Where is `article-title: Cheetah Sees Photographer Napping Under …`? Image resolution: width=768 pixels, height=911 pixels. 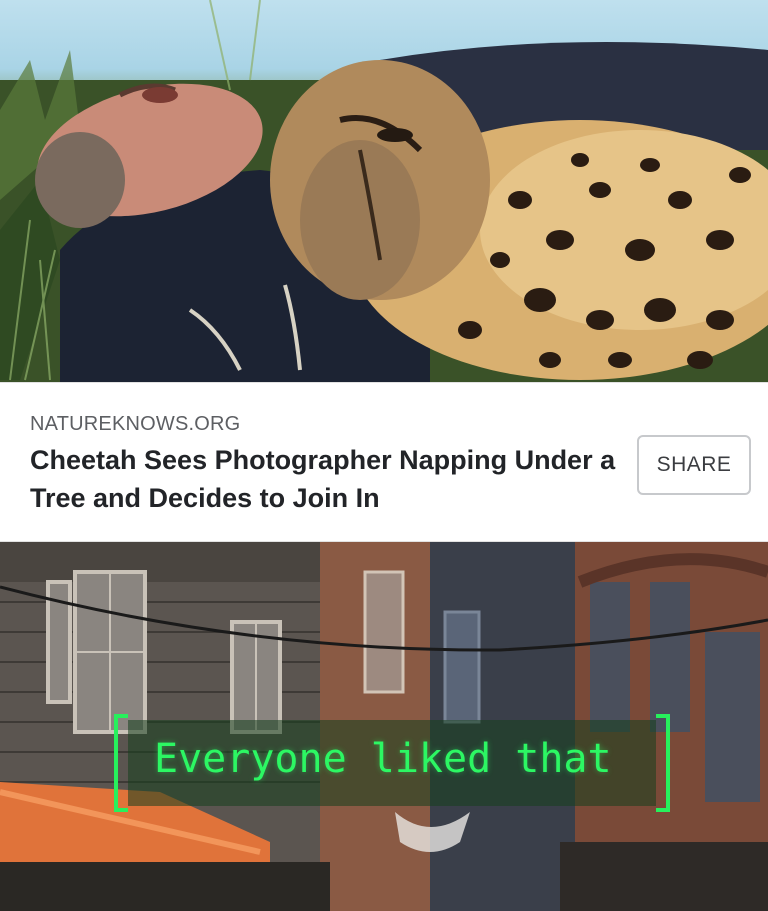 article-title: Cheetah Sees Photographer Napping Under … is located at coordinates (325, 479).